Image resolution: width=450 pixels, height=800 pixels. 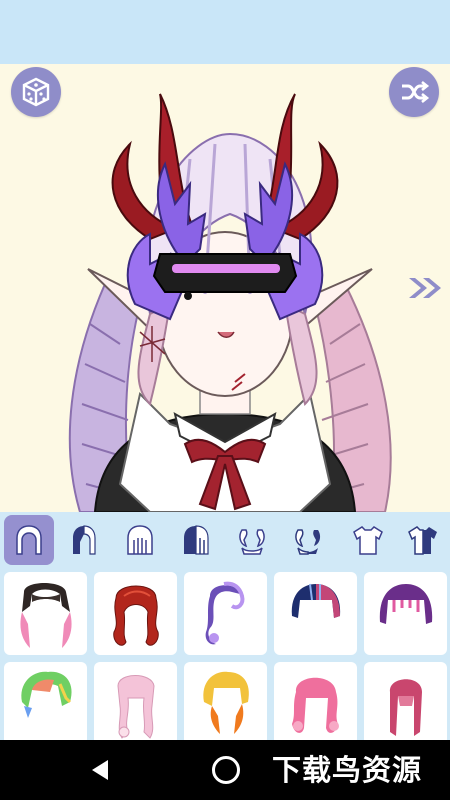 I want to click on shuffle-icon, so click(x=416, y=92).